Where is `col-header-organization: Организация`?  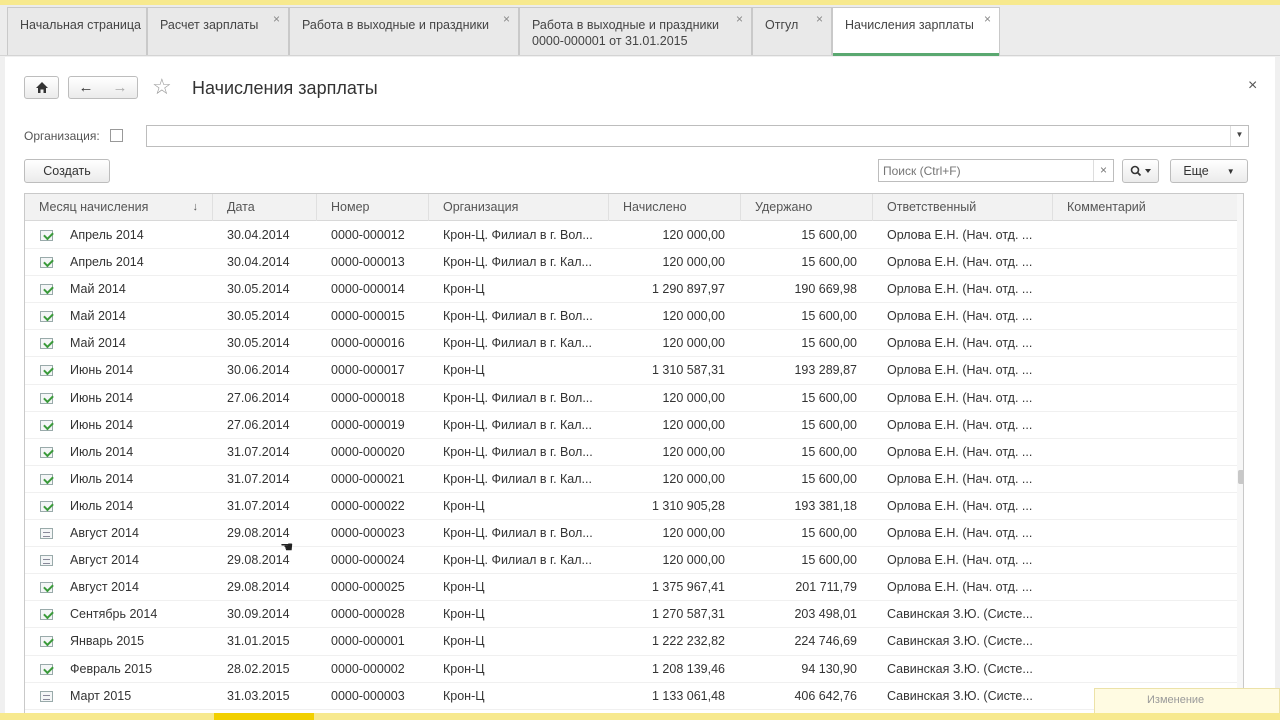
col-header-organization: Организация is located at coordinates (519, 207).